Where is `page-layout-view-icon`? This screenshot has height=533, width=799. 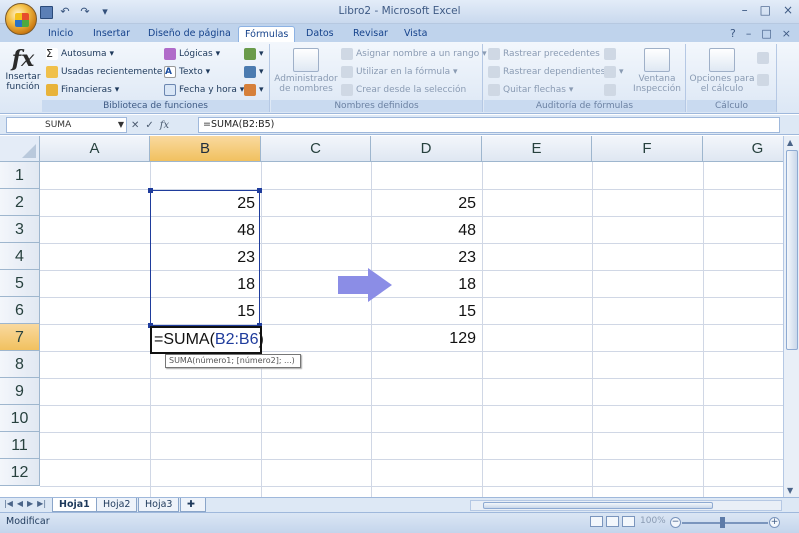
page-layout-view-icon is located at coordinates (612, 521).